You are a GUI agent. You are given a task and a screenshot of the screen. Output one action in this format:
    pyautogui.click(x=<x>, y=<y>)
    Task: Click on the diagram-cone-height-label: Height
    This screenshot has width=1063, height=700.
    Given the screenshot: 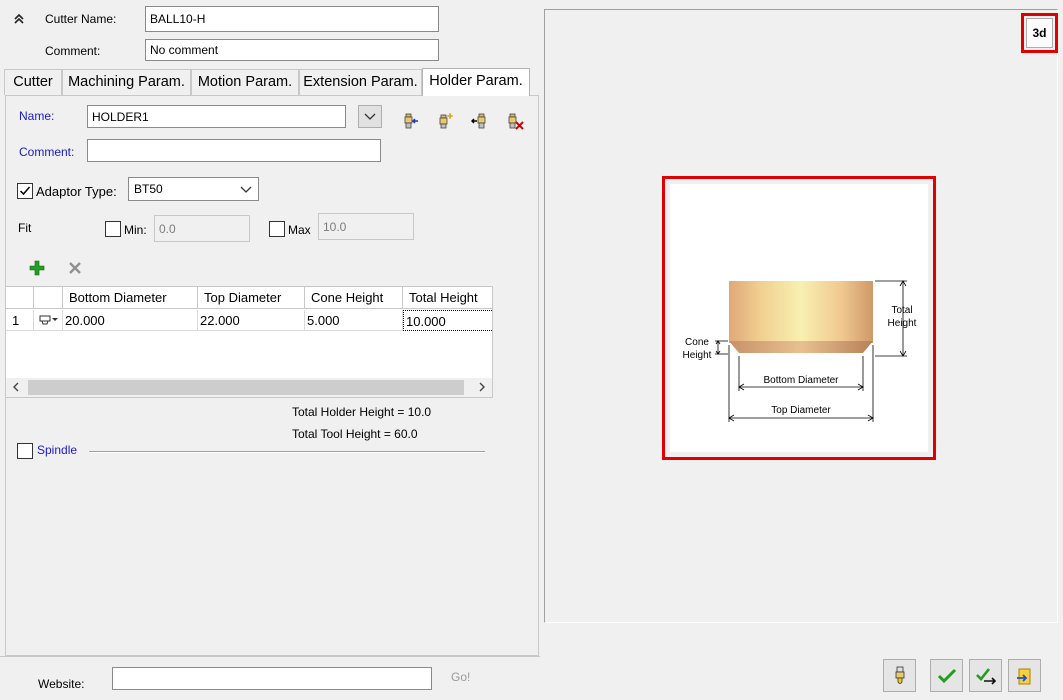 What is the action you would take?
    pyautogui.click(x=697, y=355)
    